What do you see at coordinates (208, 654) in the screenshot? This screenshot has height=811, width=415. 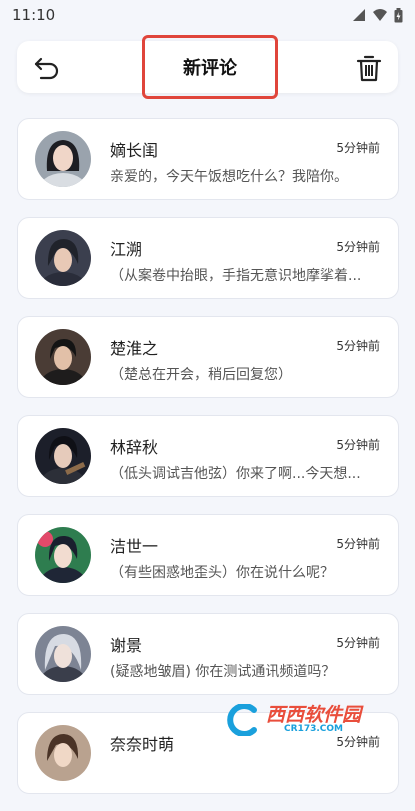 I see `comment-card: 谢景 5分钟前 (疑惑地皱眉) 你在测试通讯频道吗？` at bounding box center [208, 654].